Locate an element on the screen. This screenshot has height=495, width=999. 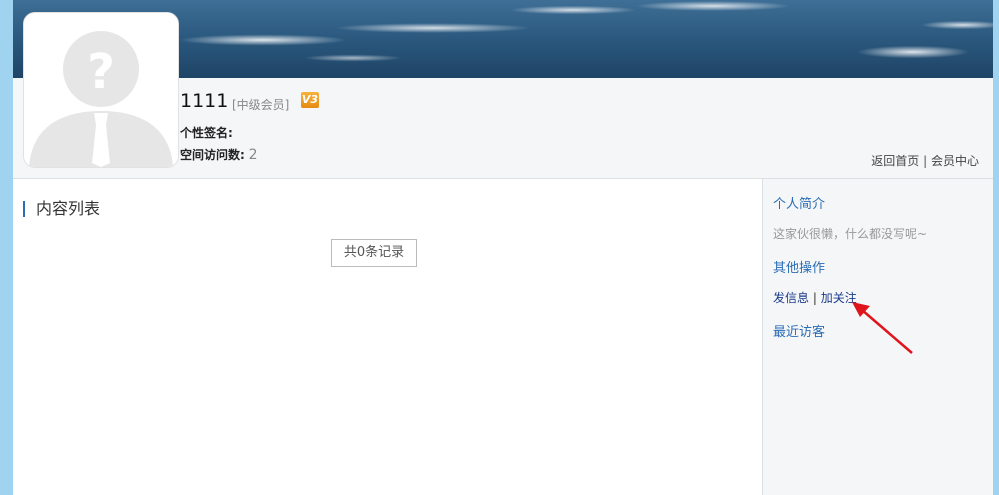
record-count: 共0条记录 is located at coordinates (374, 253).